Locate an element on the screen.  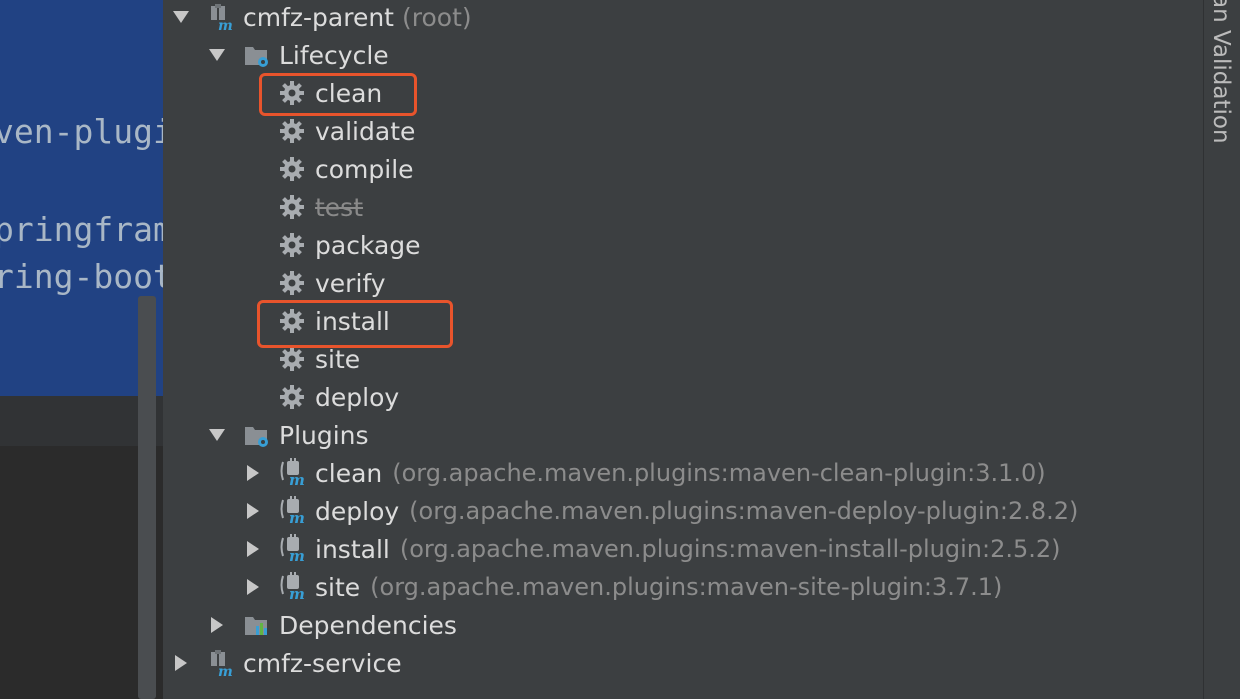
lifecycle-phase-install: install is located at coordinates (334, 321).